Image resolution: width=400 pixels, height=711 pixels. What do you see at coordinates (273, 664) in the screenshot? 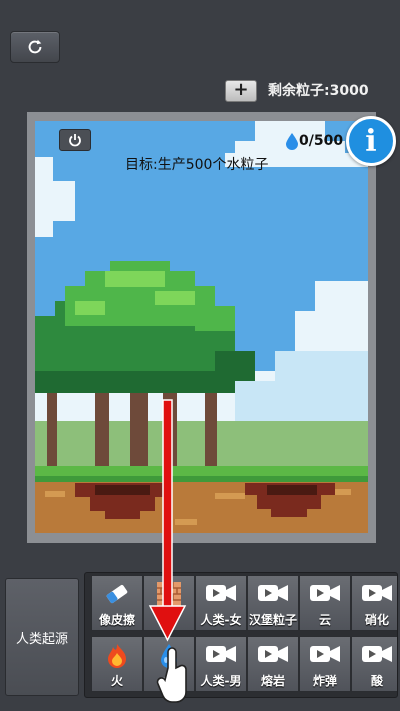
I see `tile-lava: 熔岩` at bounding box center [273, 664].